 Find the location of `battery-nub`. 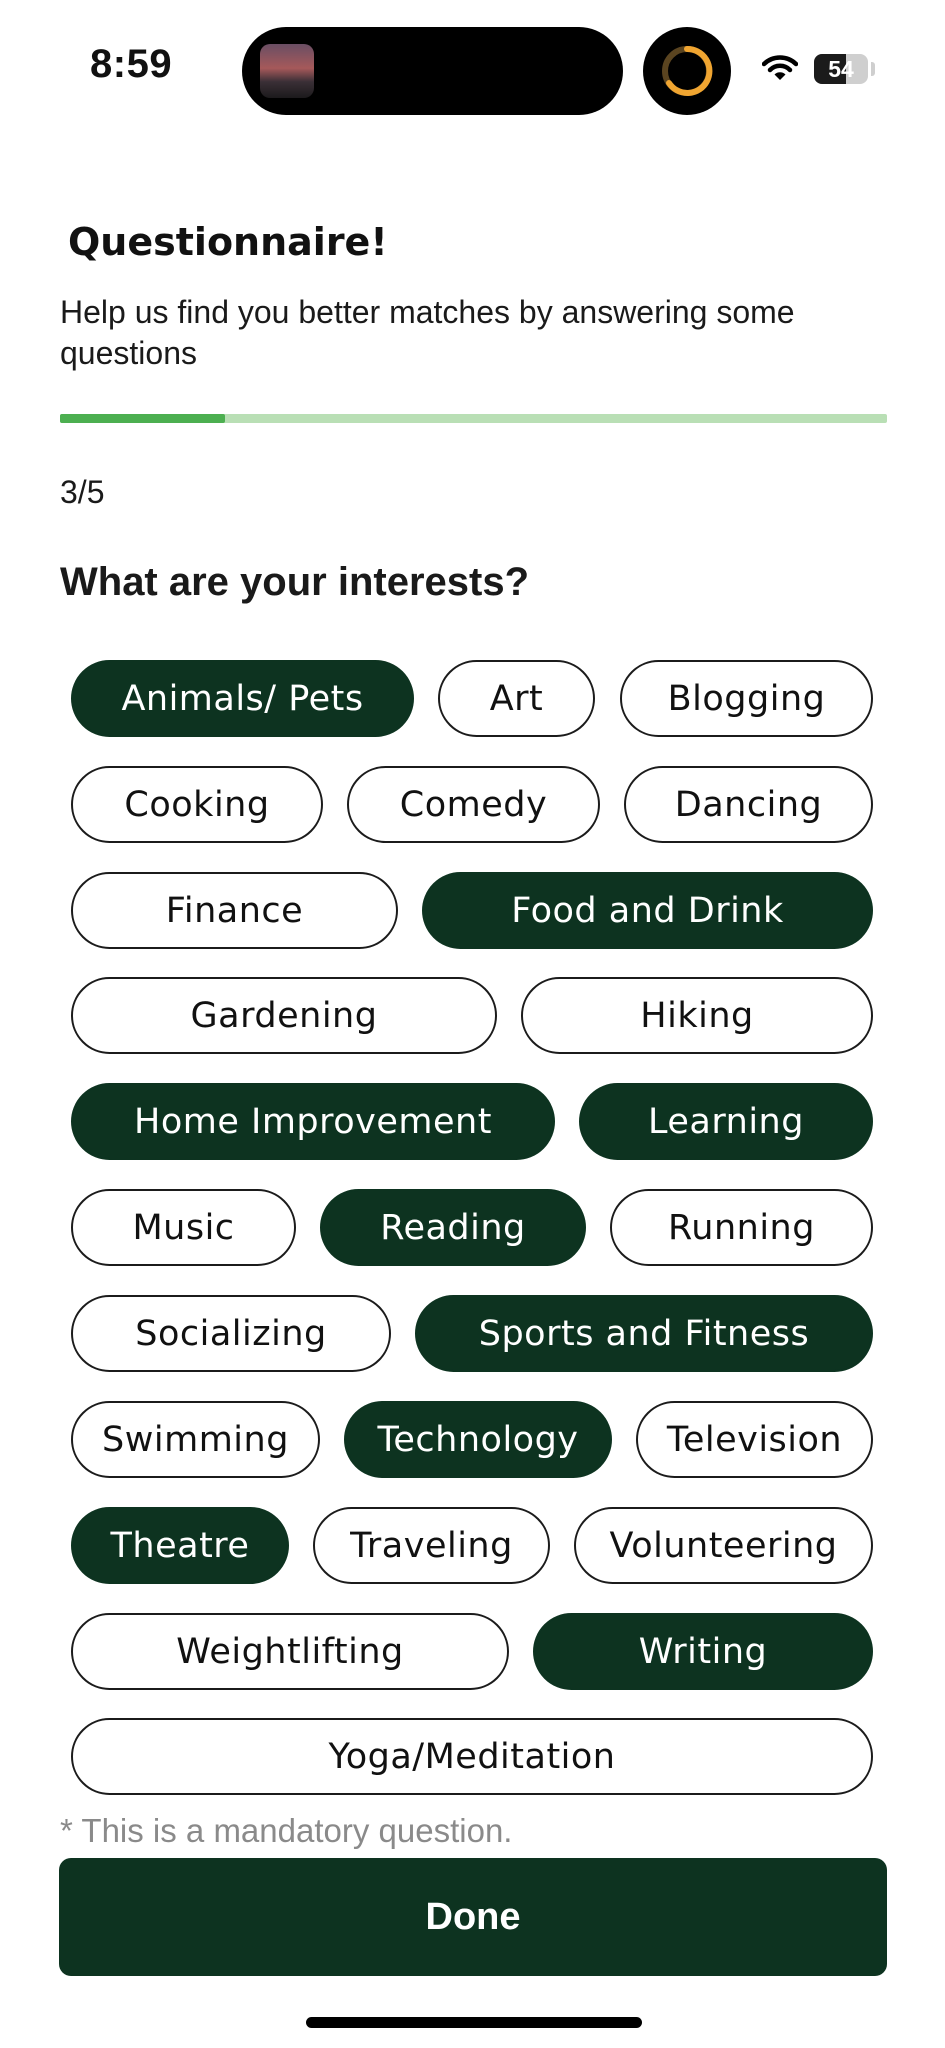

battery-nub is located at coordinates (873, 69).